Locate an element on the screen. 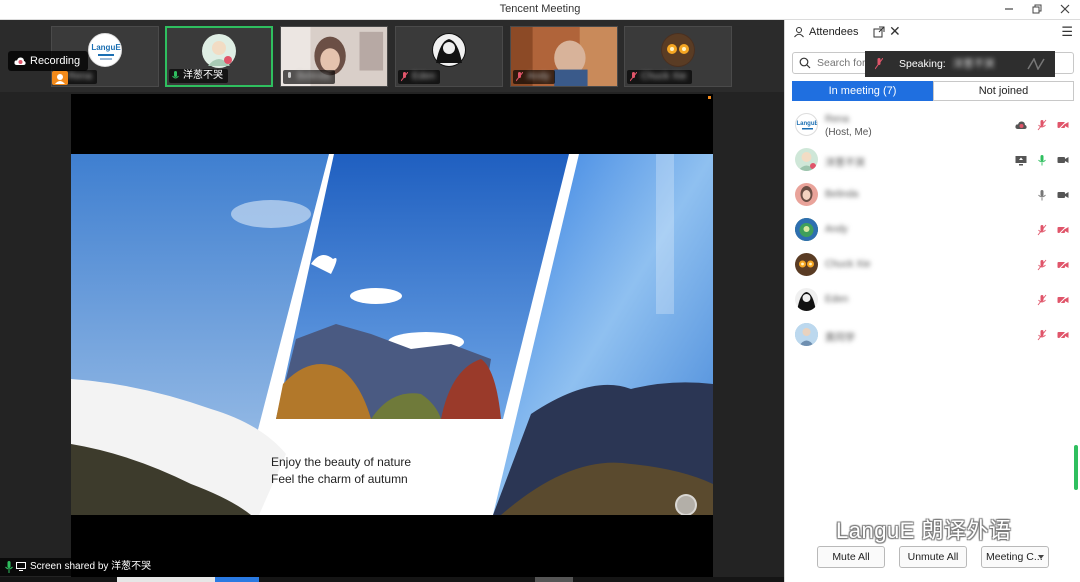  participant-nametag: Belinda is located at coordinates (309, 77).